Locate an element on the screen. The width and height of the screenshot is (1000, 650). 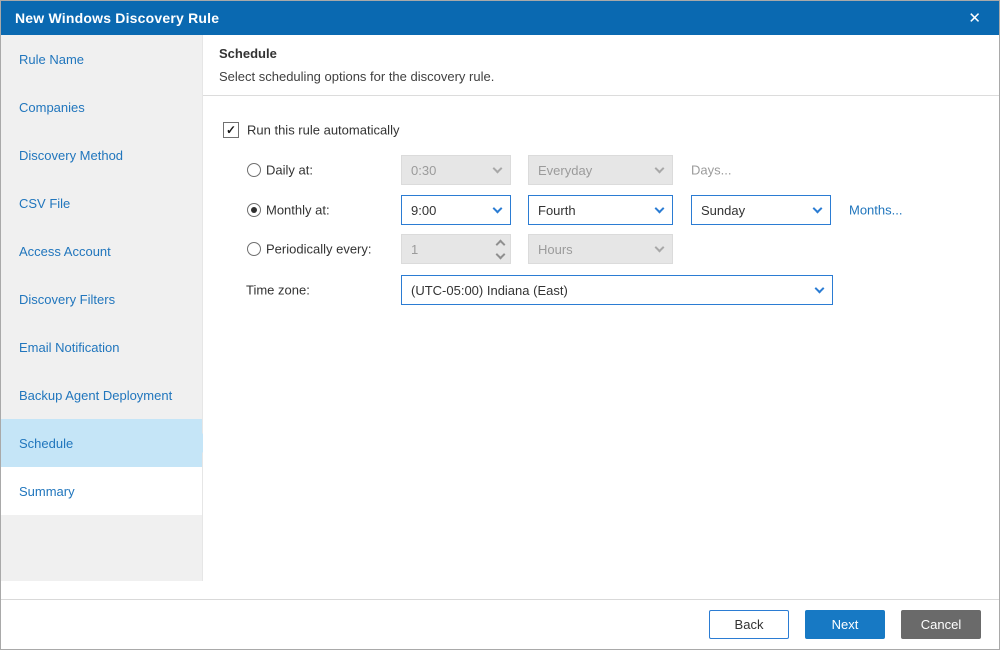
checkbox-check-icon: ✓ is located at coordinates (231, 130).